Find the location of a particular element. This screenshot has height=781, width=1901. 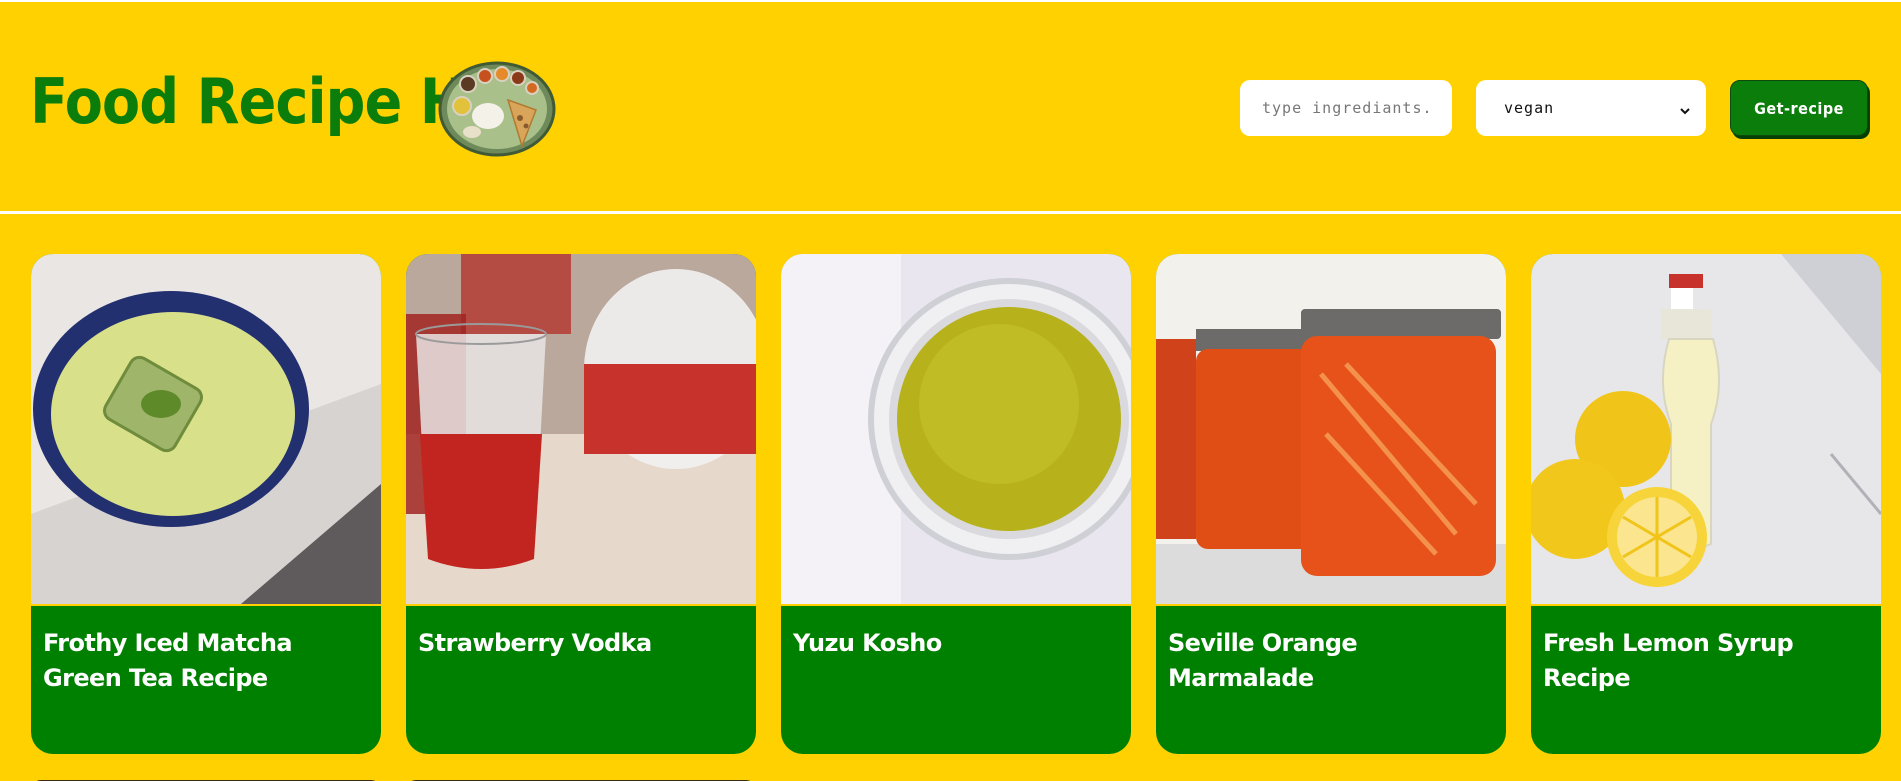

yuzu-kosho-jar-image is located at coordinates (956, 429).